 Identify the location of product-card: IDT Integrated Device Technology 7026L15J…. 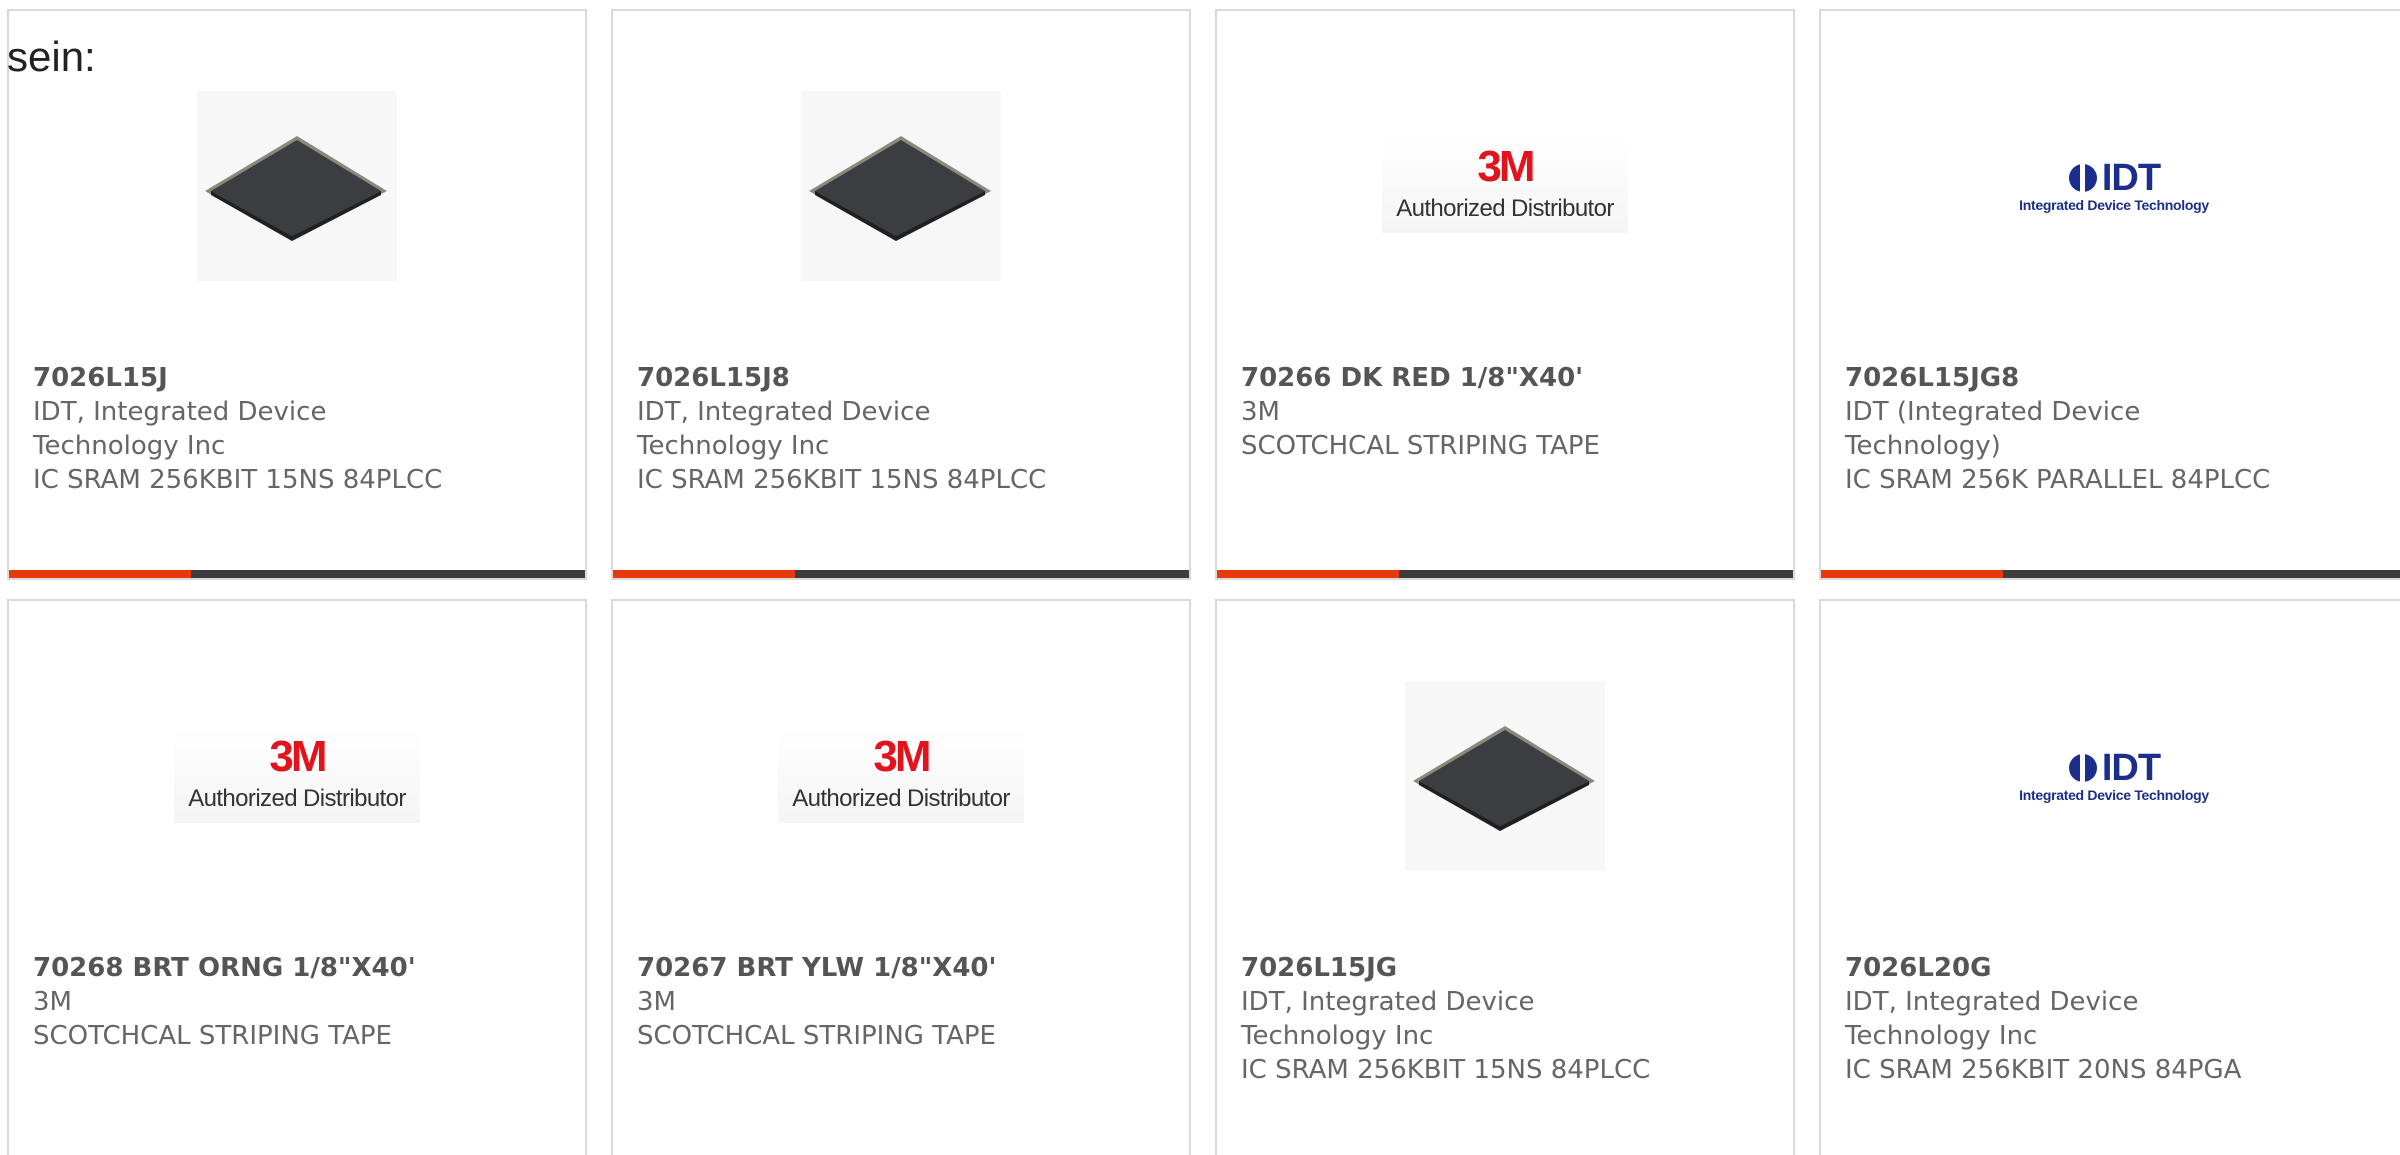
(2109, 294).